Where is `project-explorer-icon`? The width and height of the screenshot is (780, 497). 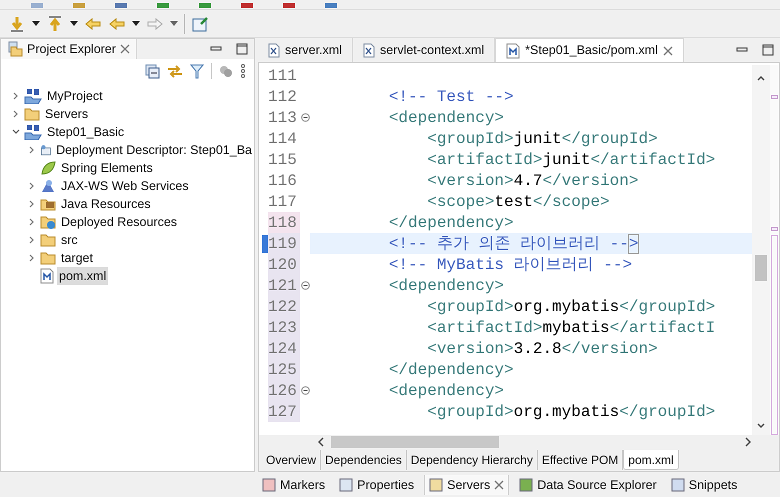 project-explorer-icon is located at coordinates (15, 49).